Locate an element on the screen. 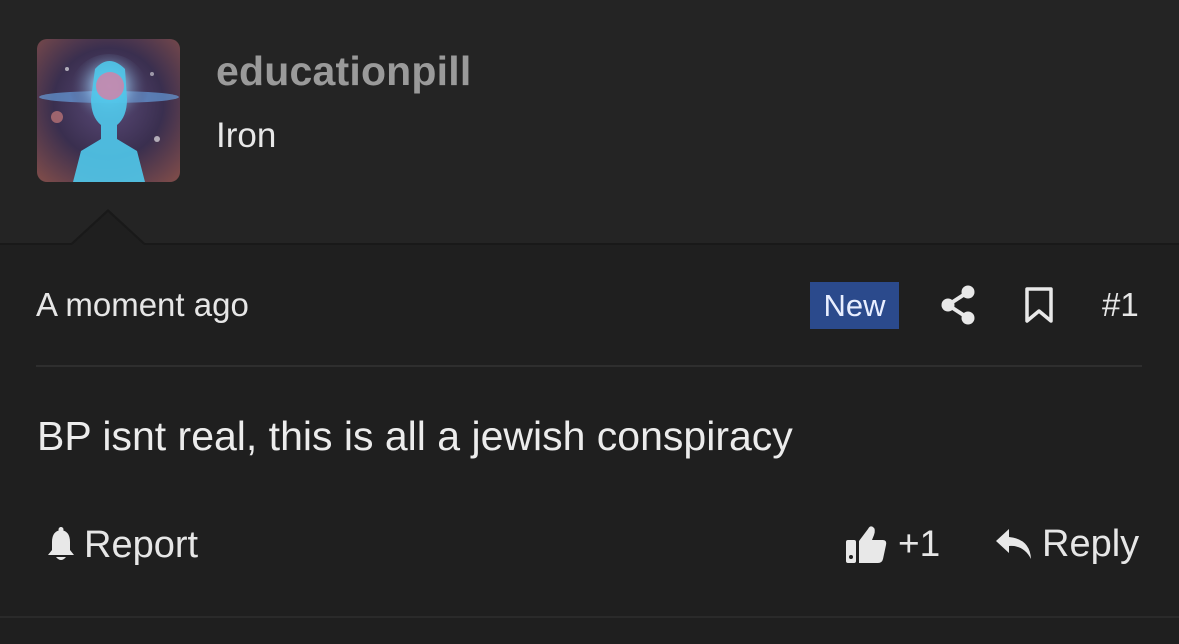  thumbs-up-icon is located at coordinates (866, 544).